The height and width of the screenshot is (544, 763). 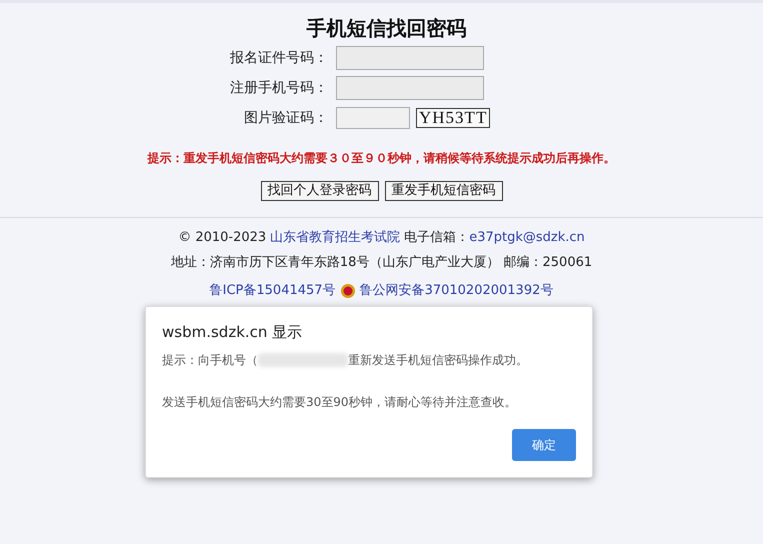 What do you see at coordinates (210, 360) in the screenshot?
I see `dialog-message-text: 提示：向手机号（` at bounding box center [210, 360].